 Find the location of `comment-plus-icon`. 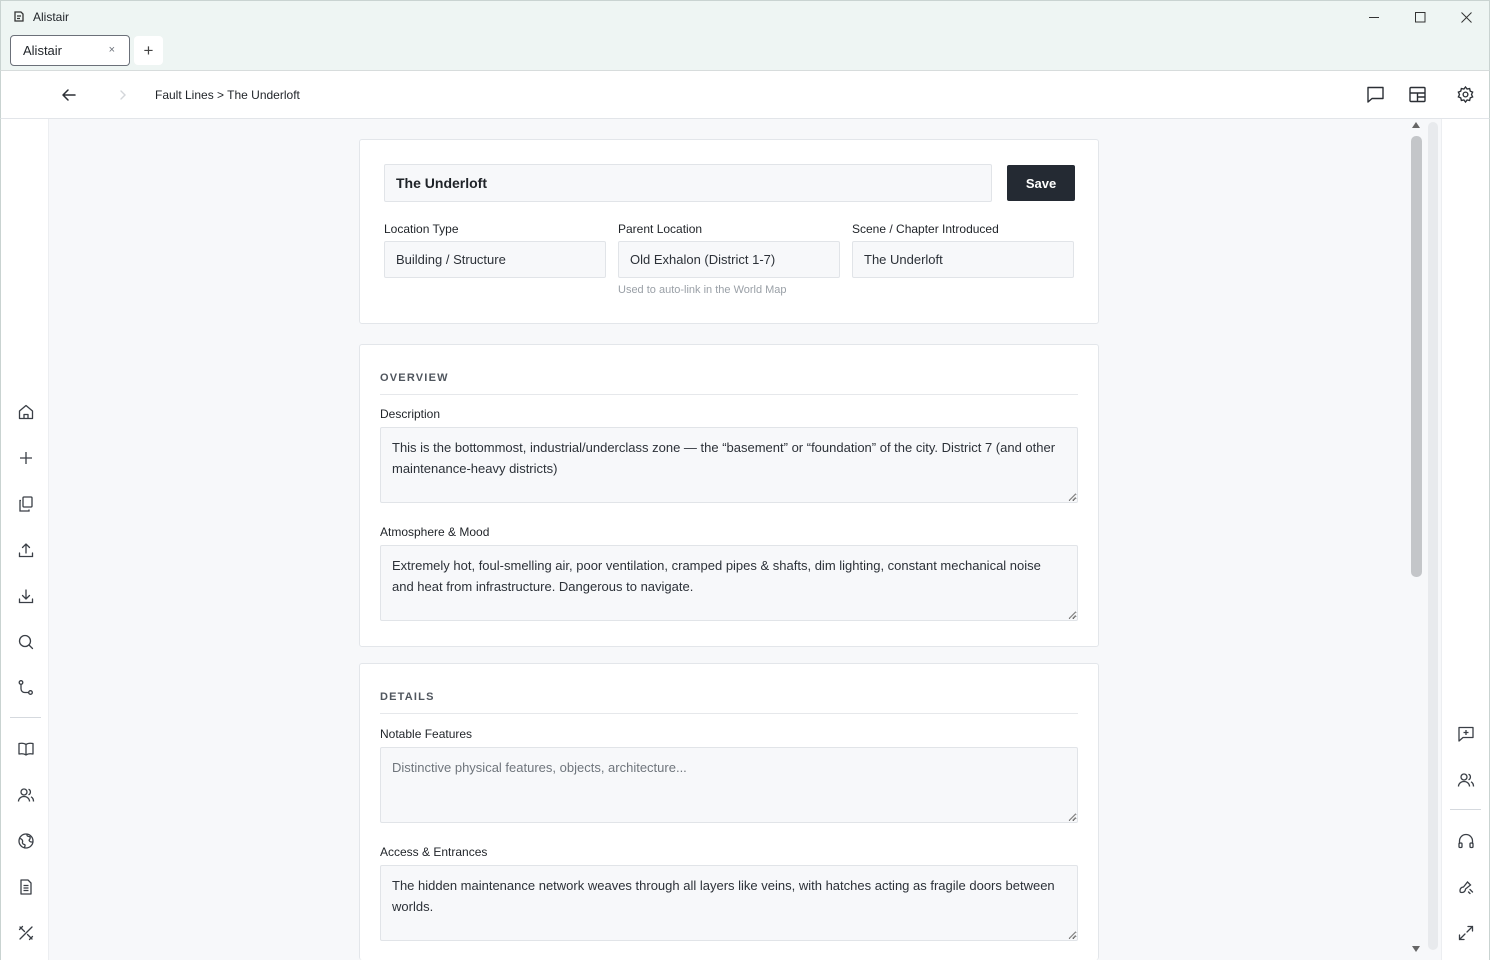

comment-plus-icon is located at coordinates (1466, 734).